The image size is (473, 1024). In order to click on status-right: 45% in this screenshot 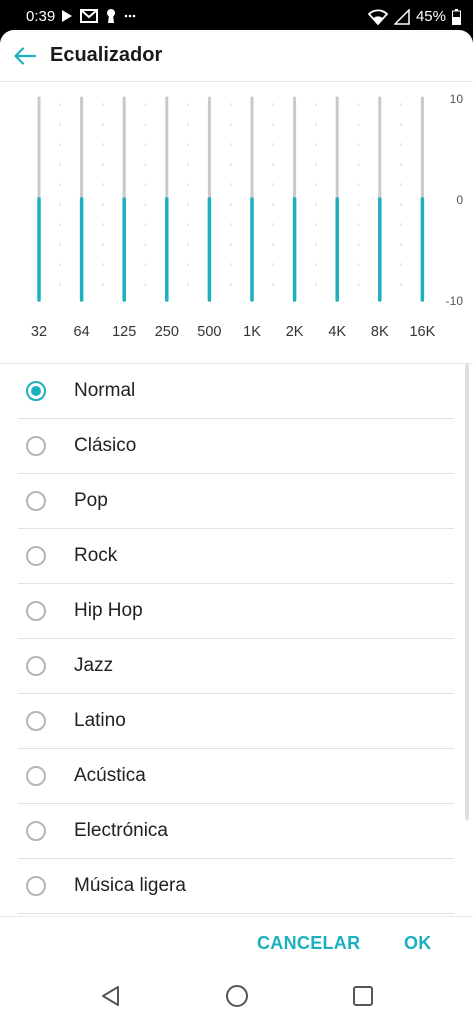, I will do `click(414, 16)`.